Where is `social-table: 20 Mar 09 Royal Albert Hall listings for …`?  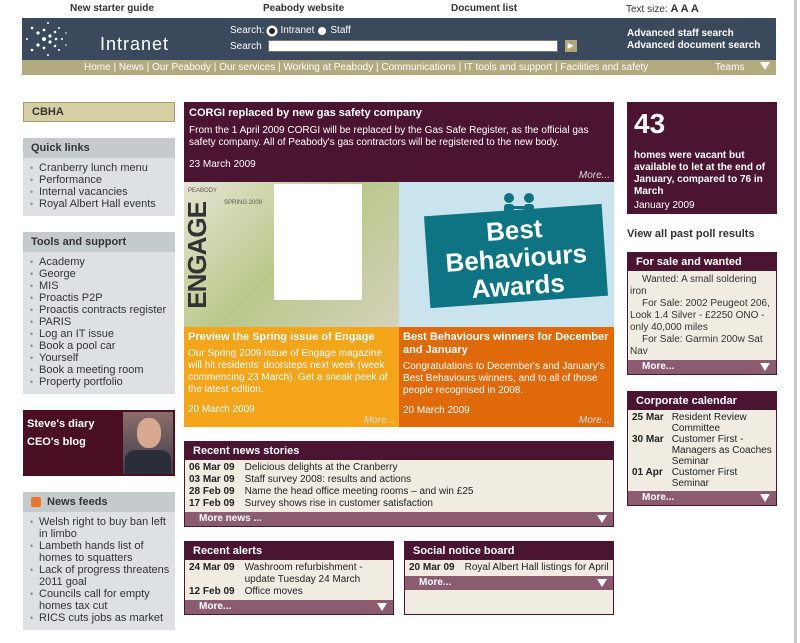
social-table: 20 Mar 09 Royal Albert Hall listings for … is located at coordinates (509, 568).